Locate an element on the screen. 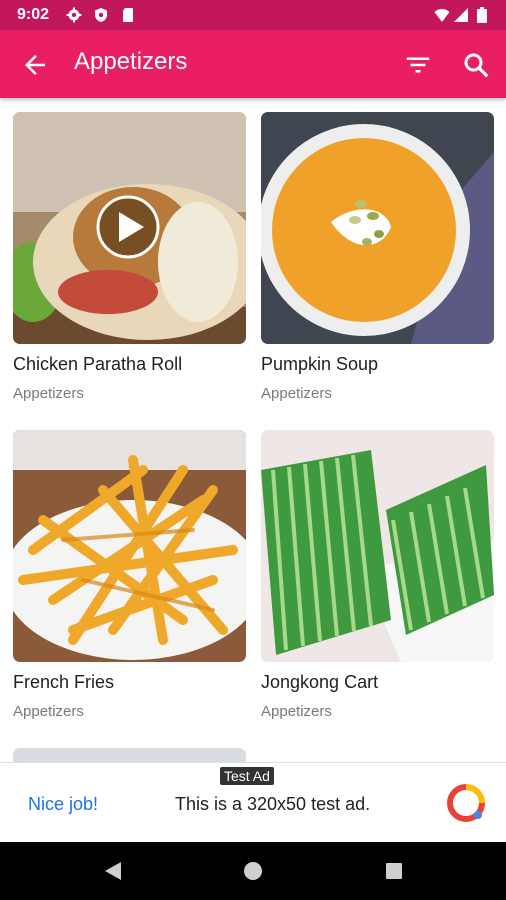 The width and height of the screenshot is (506, 900). sd-card-icon is located at coordinates (128, 15).